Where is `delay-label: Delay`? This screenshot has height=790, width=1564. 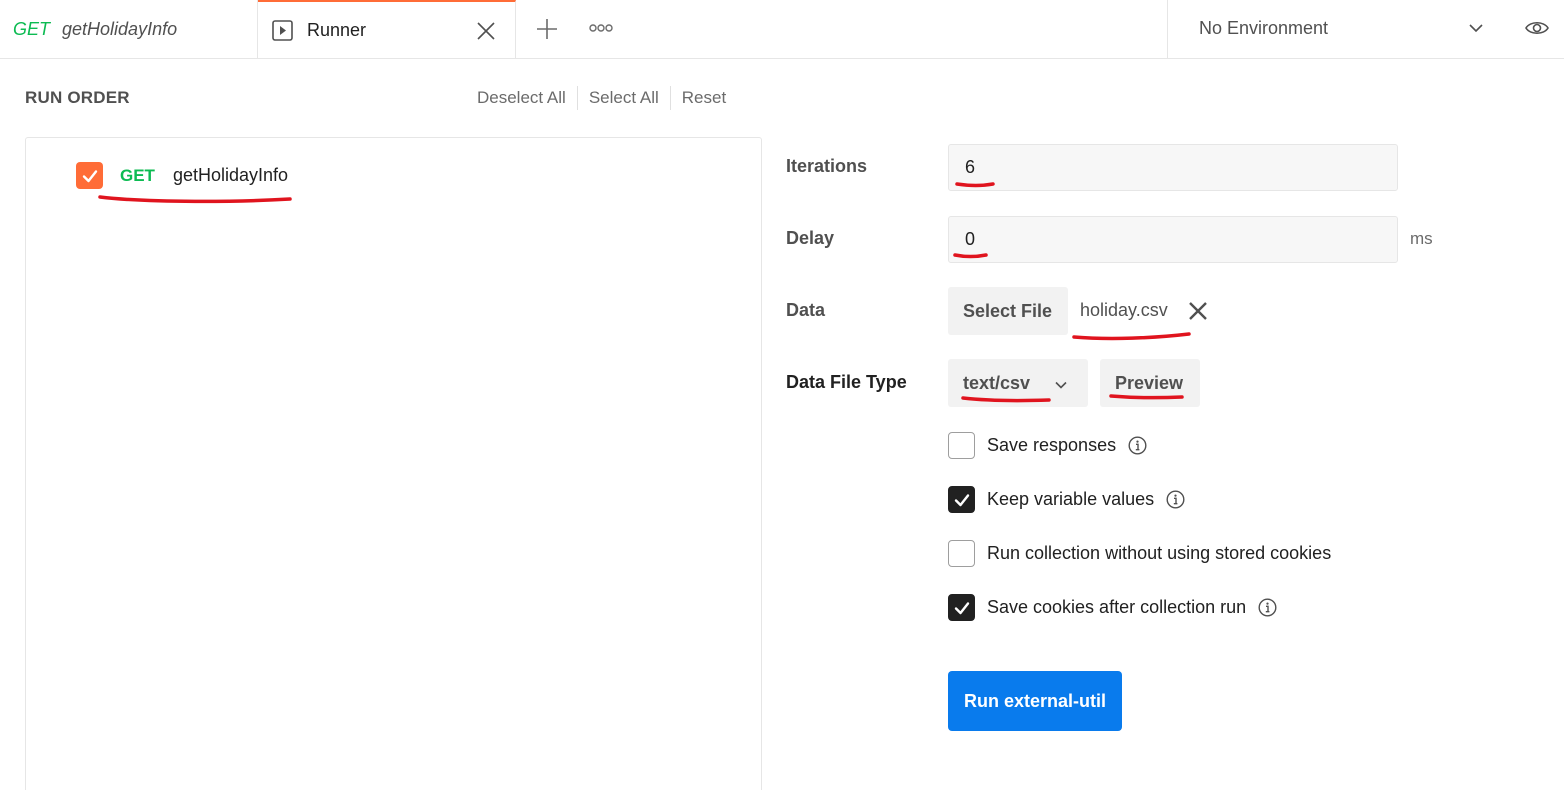 delay-label: Delay is located at coordinates (810, 238).